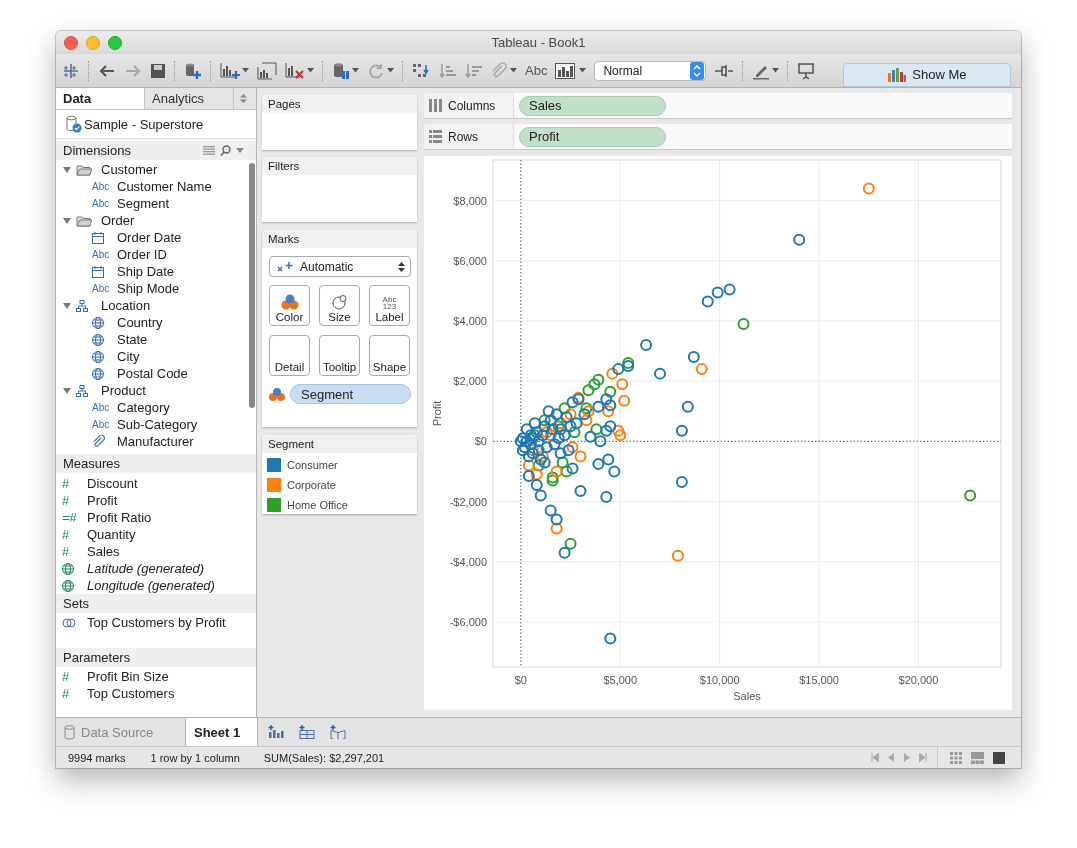  What do you see at coordinates (164, 186) in the screenshot?
I see `field-item: Customer Name` at bounding box center [164, 186].